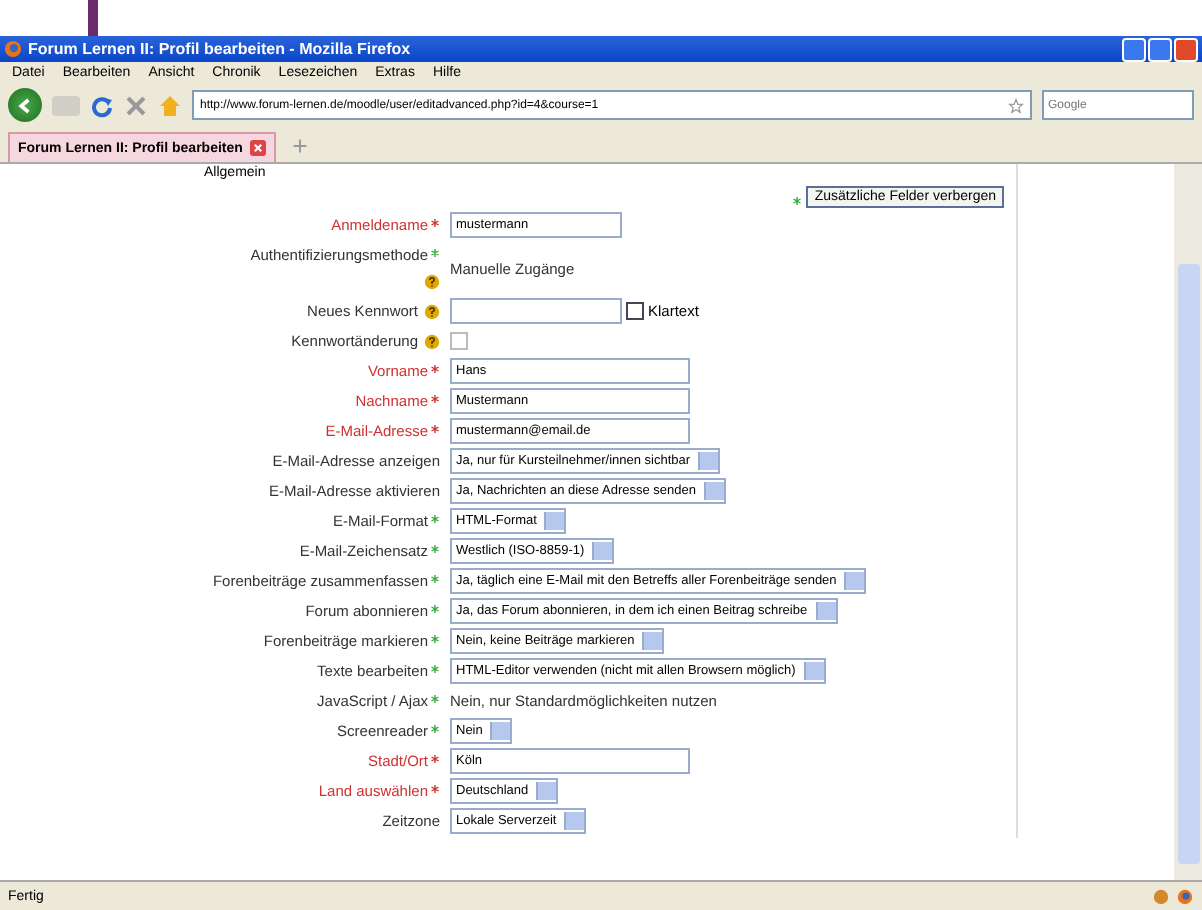 This screenshot has width=1202, height=910. I want to click on reload-icon, so click(102, 105).